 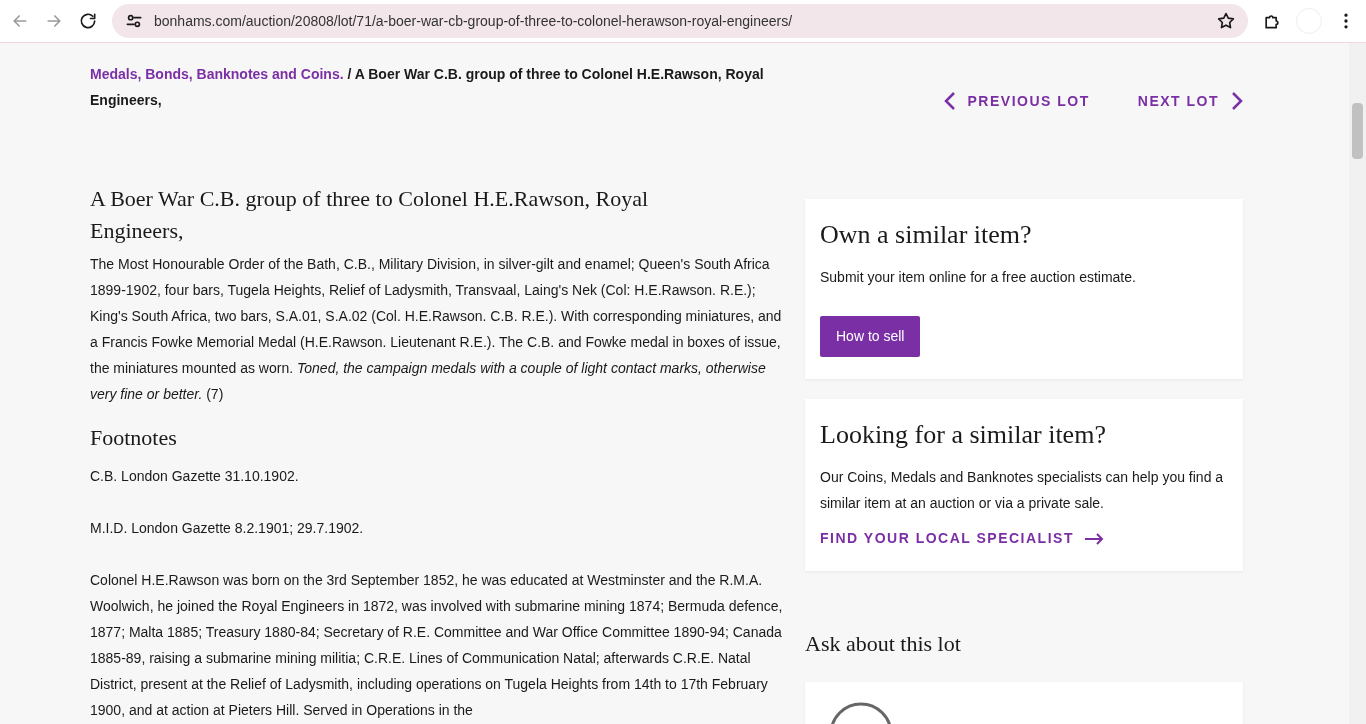 I want to click on card-text: Our Coins, Medals and Banknotes specialists can help you find a similar item at an auction or via a private sale., so click(x=1022, y=491).